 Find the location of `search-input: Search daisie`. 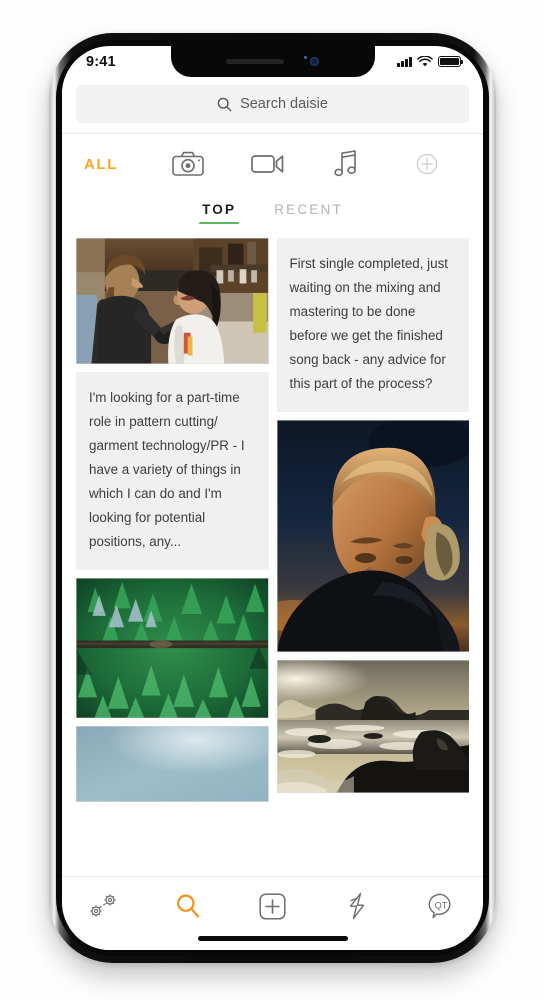

search-input: Search daisie is located at coordinates (272, 104).